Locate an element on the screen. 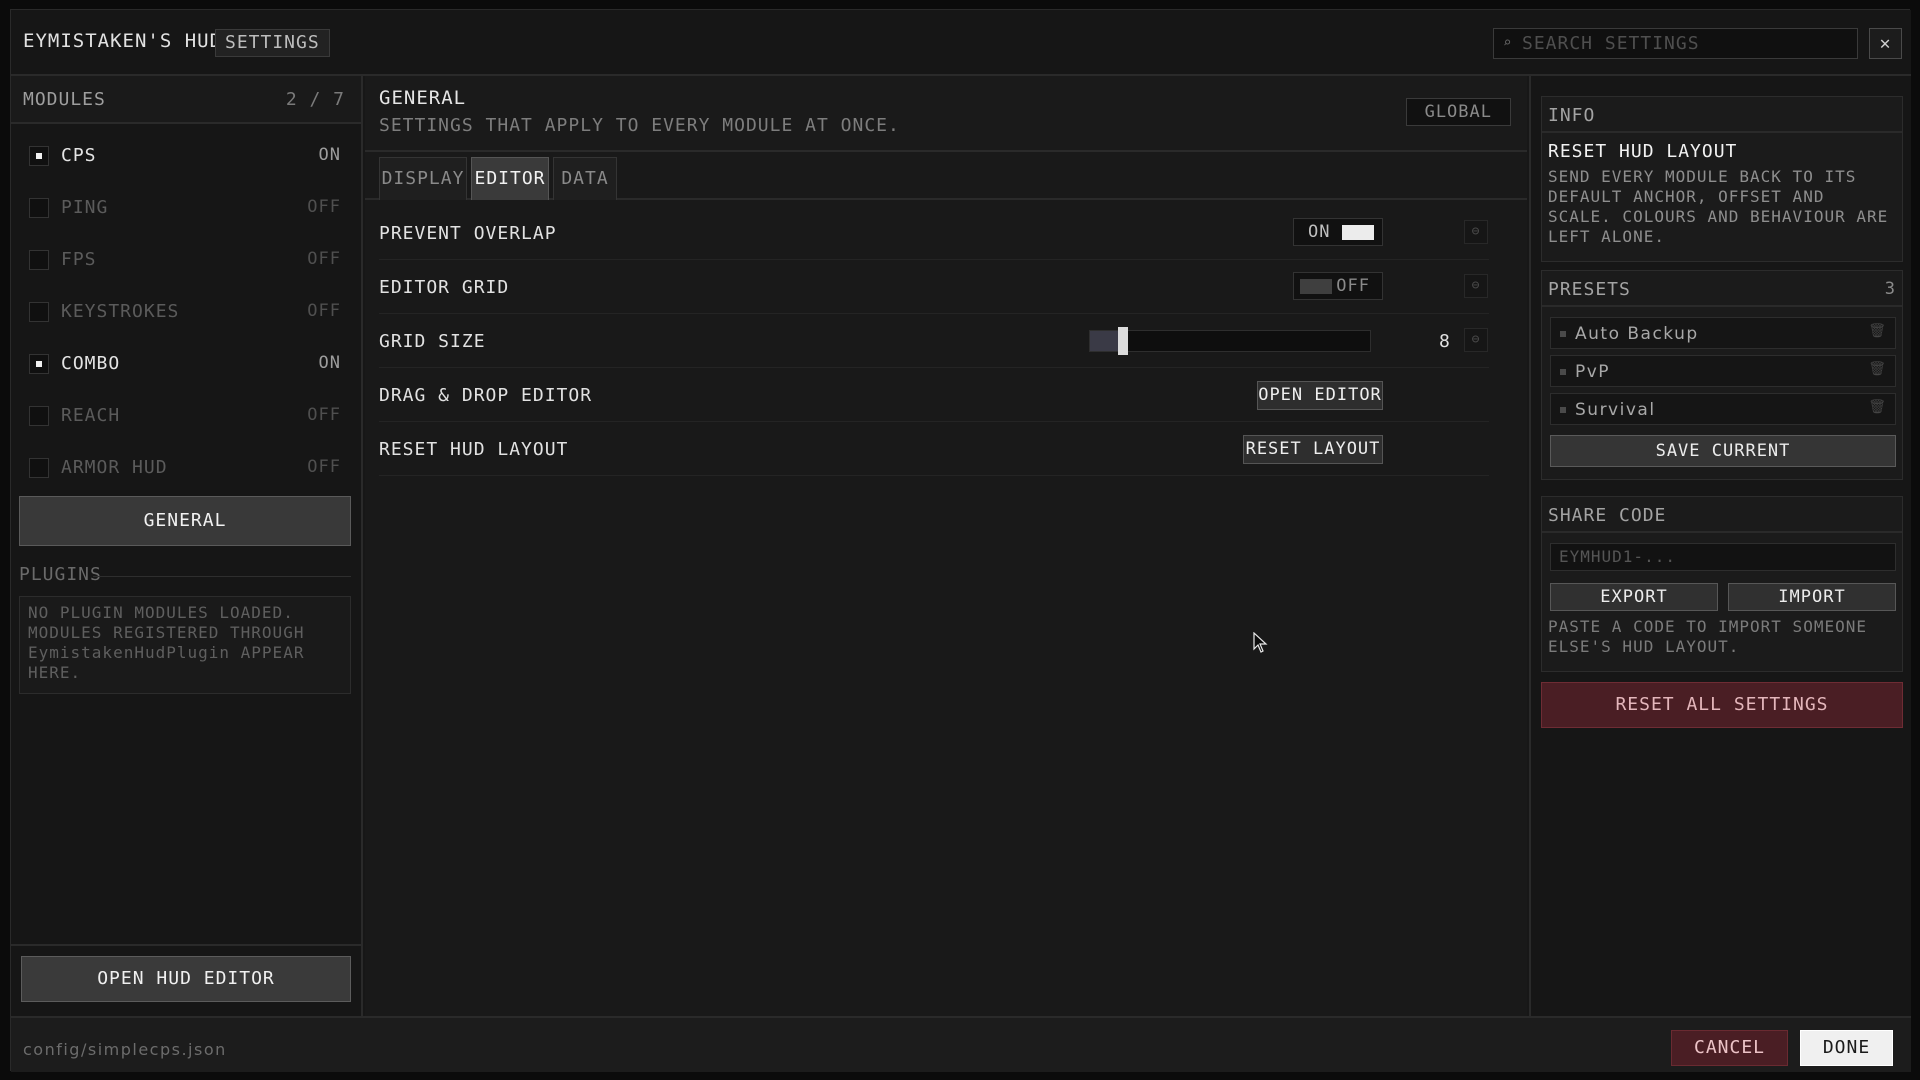 This screenshot has width=1920, height=1080. mouse-pointer-icon is located at coordinates (1260, 642).